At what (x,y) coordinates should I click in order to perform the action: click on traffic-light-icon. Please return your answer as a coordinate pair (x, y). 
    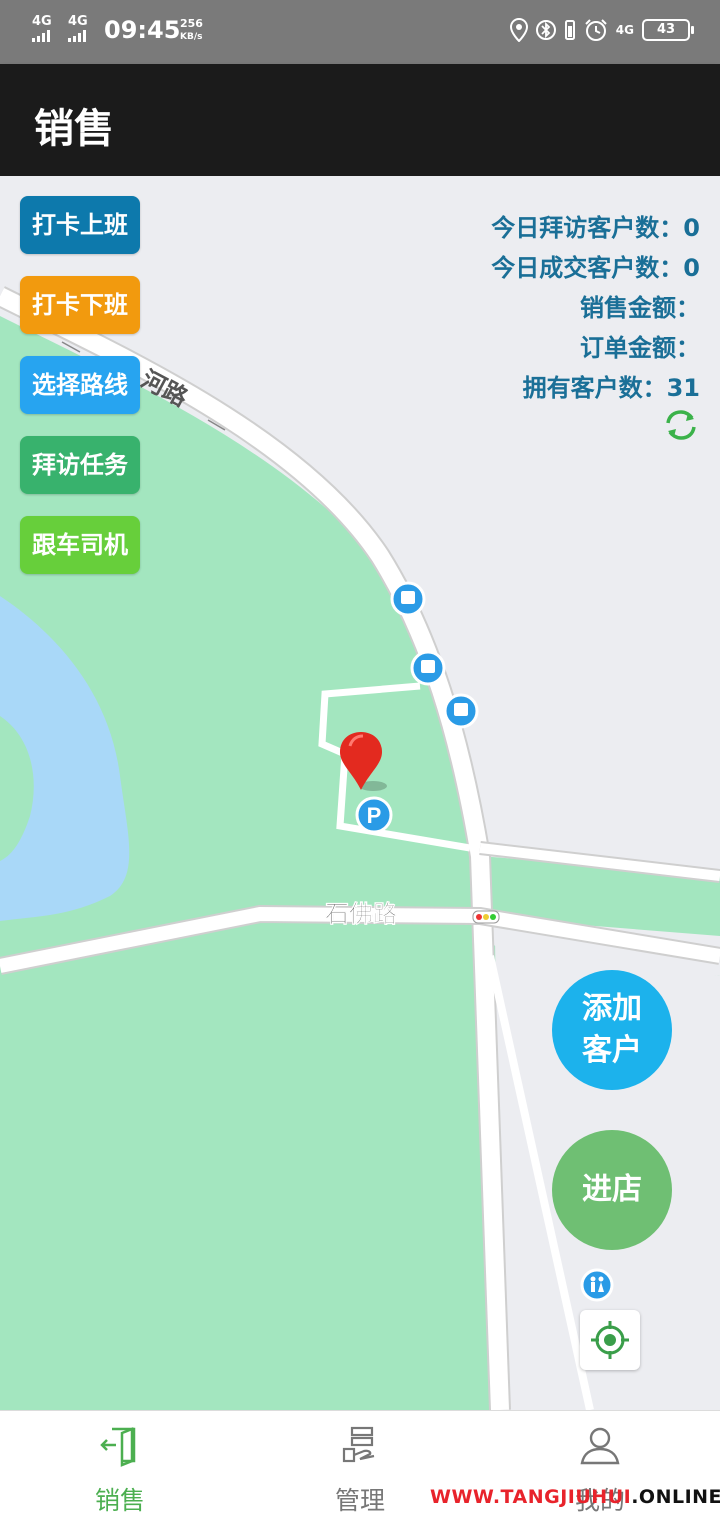
    Looking at the image, I should click on (486, 917).